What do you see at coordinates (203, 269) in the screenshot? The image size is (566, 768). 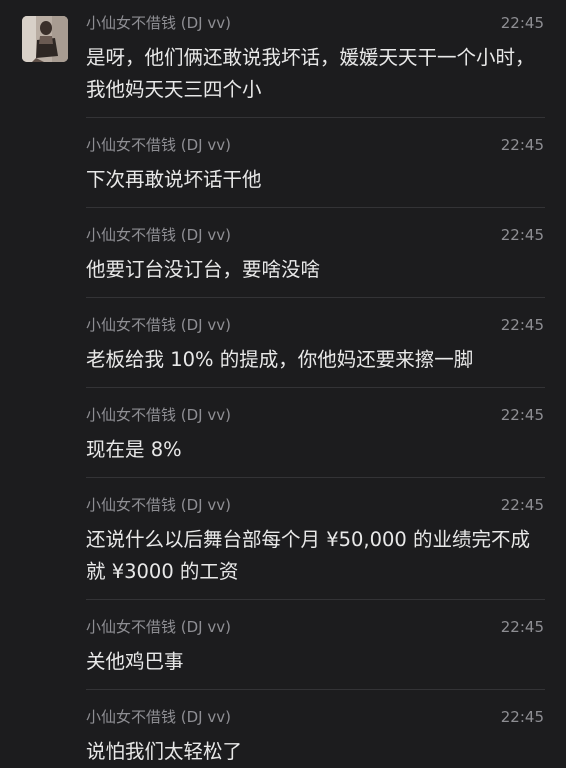 I see `message-text: 他要订台没订台，要啥没啥` at bounding box center [203, 269].